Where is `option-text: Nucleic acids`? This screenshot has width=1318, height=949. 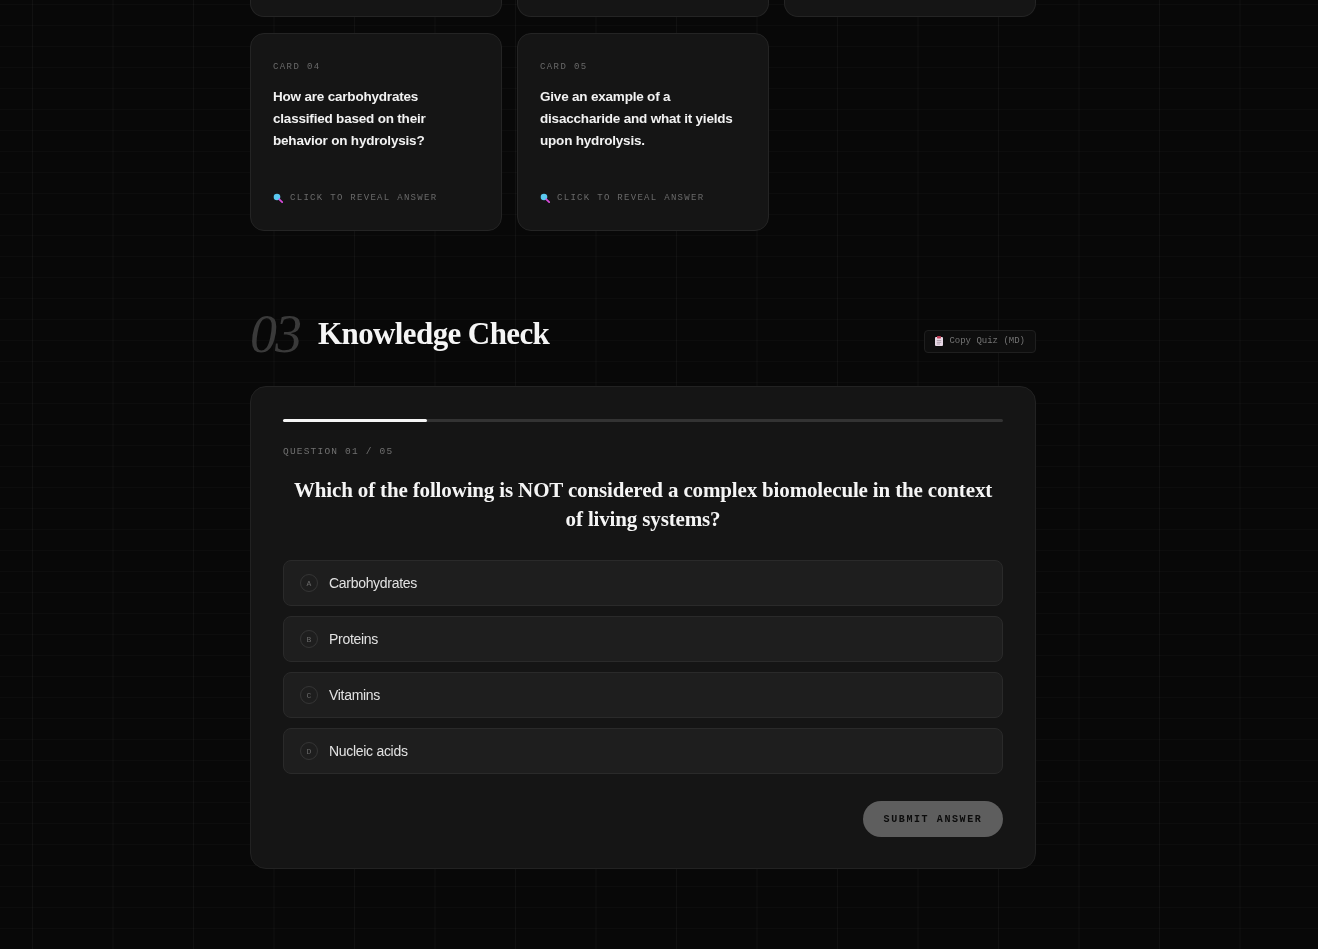
option-text: Nucleic acids is located at coordinates (368, 751).